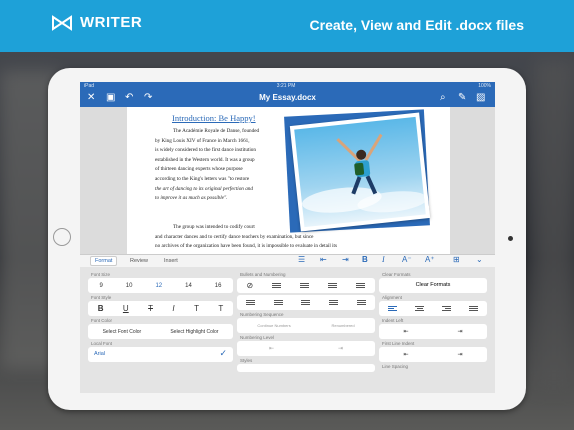 The height and width of the screenshot is (430, 574). What do you see at coordinates (459, 354) in the screenshot?
I see `first-line-increase-icon: ⇥` at bounding box center [459, 354].